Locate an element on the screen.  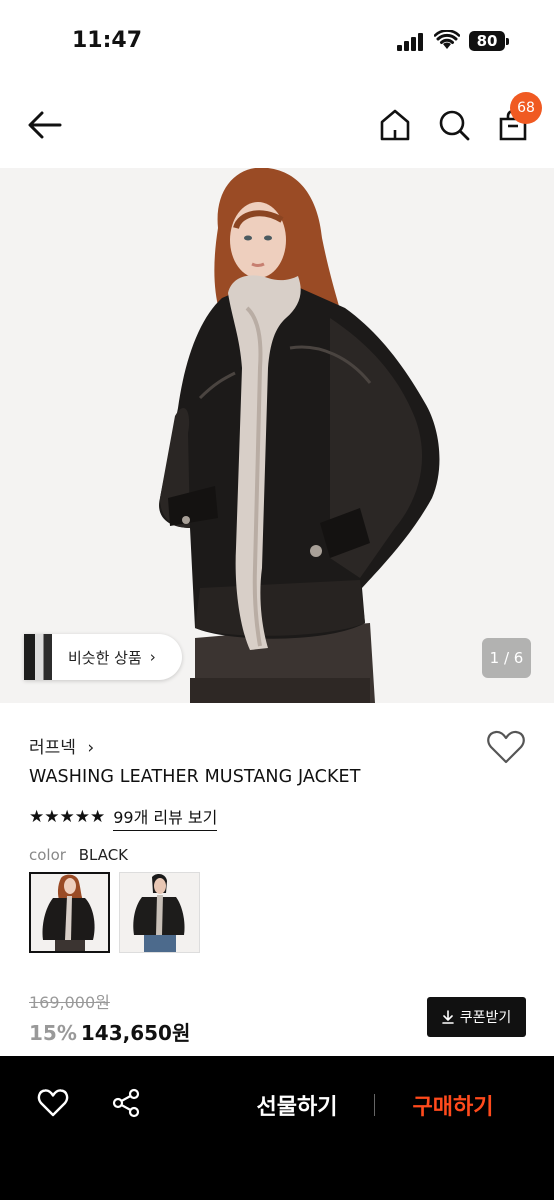
status-bar: 11:47 80 is located at coordinates (277, 42).